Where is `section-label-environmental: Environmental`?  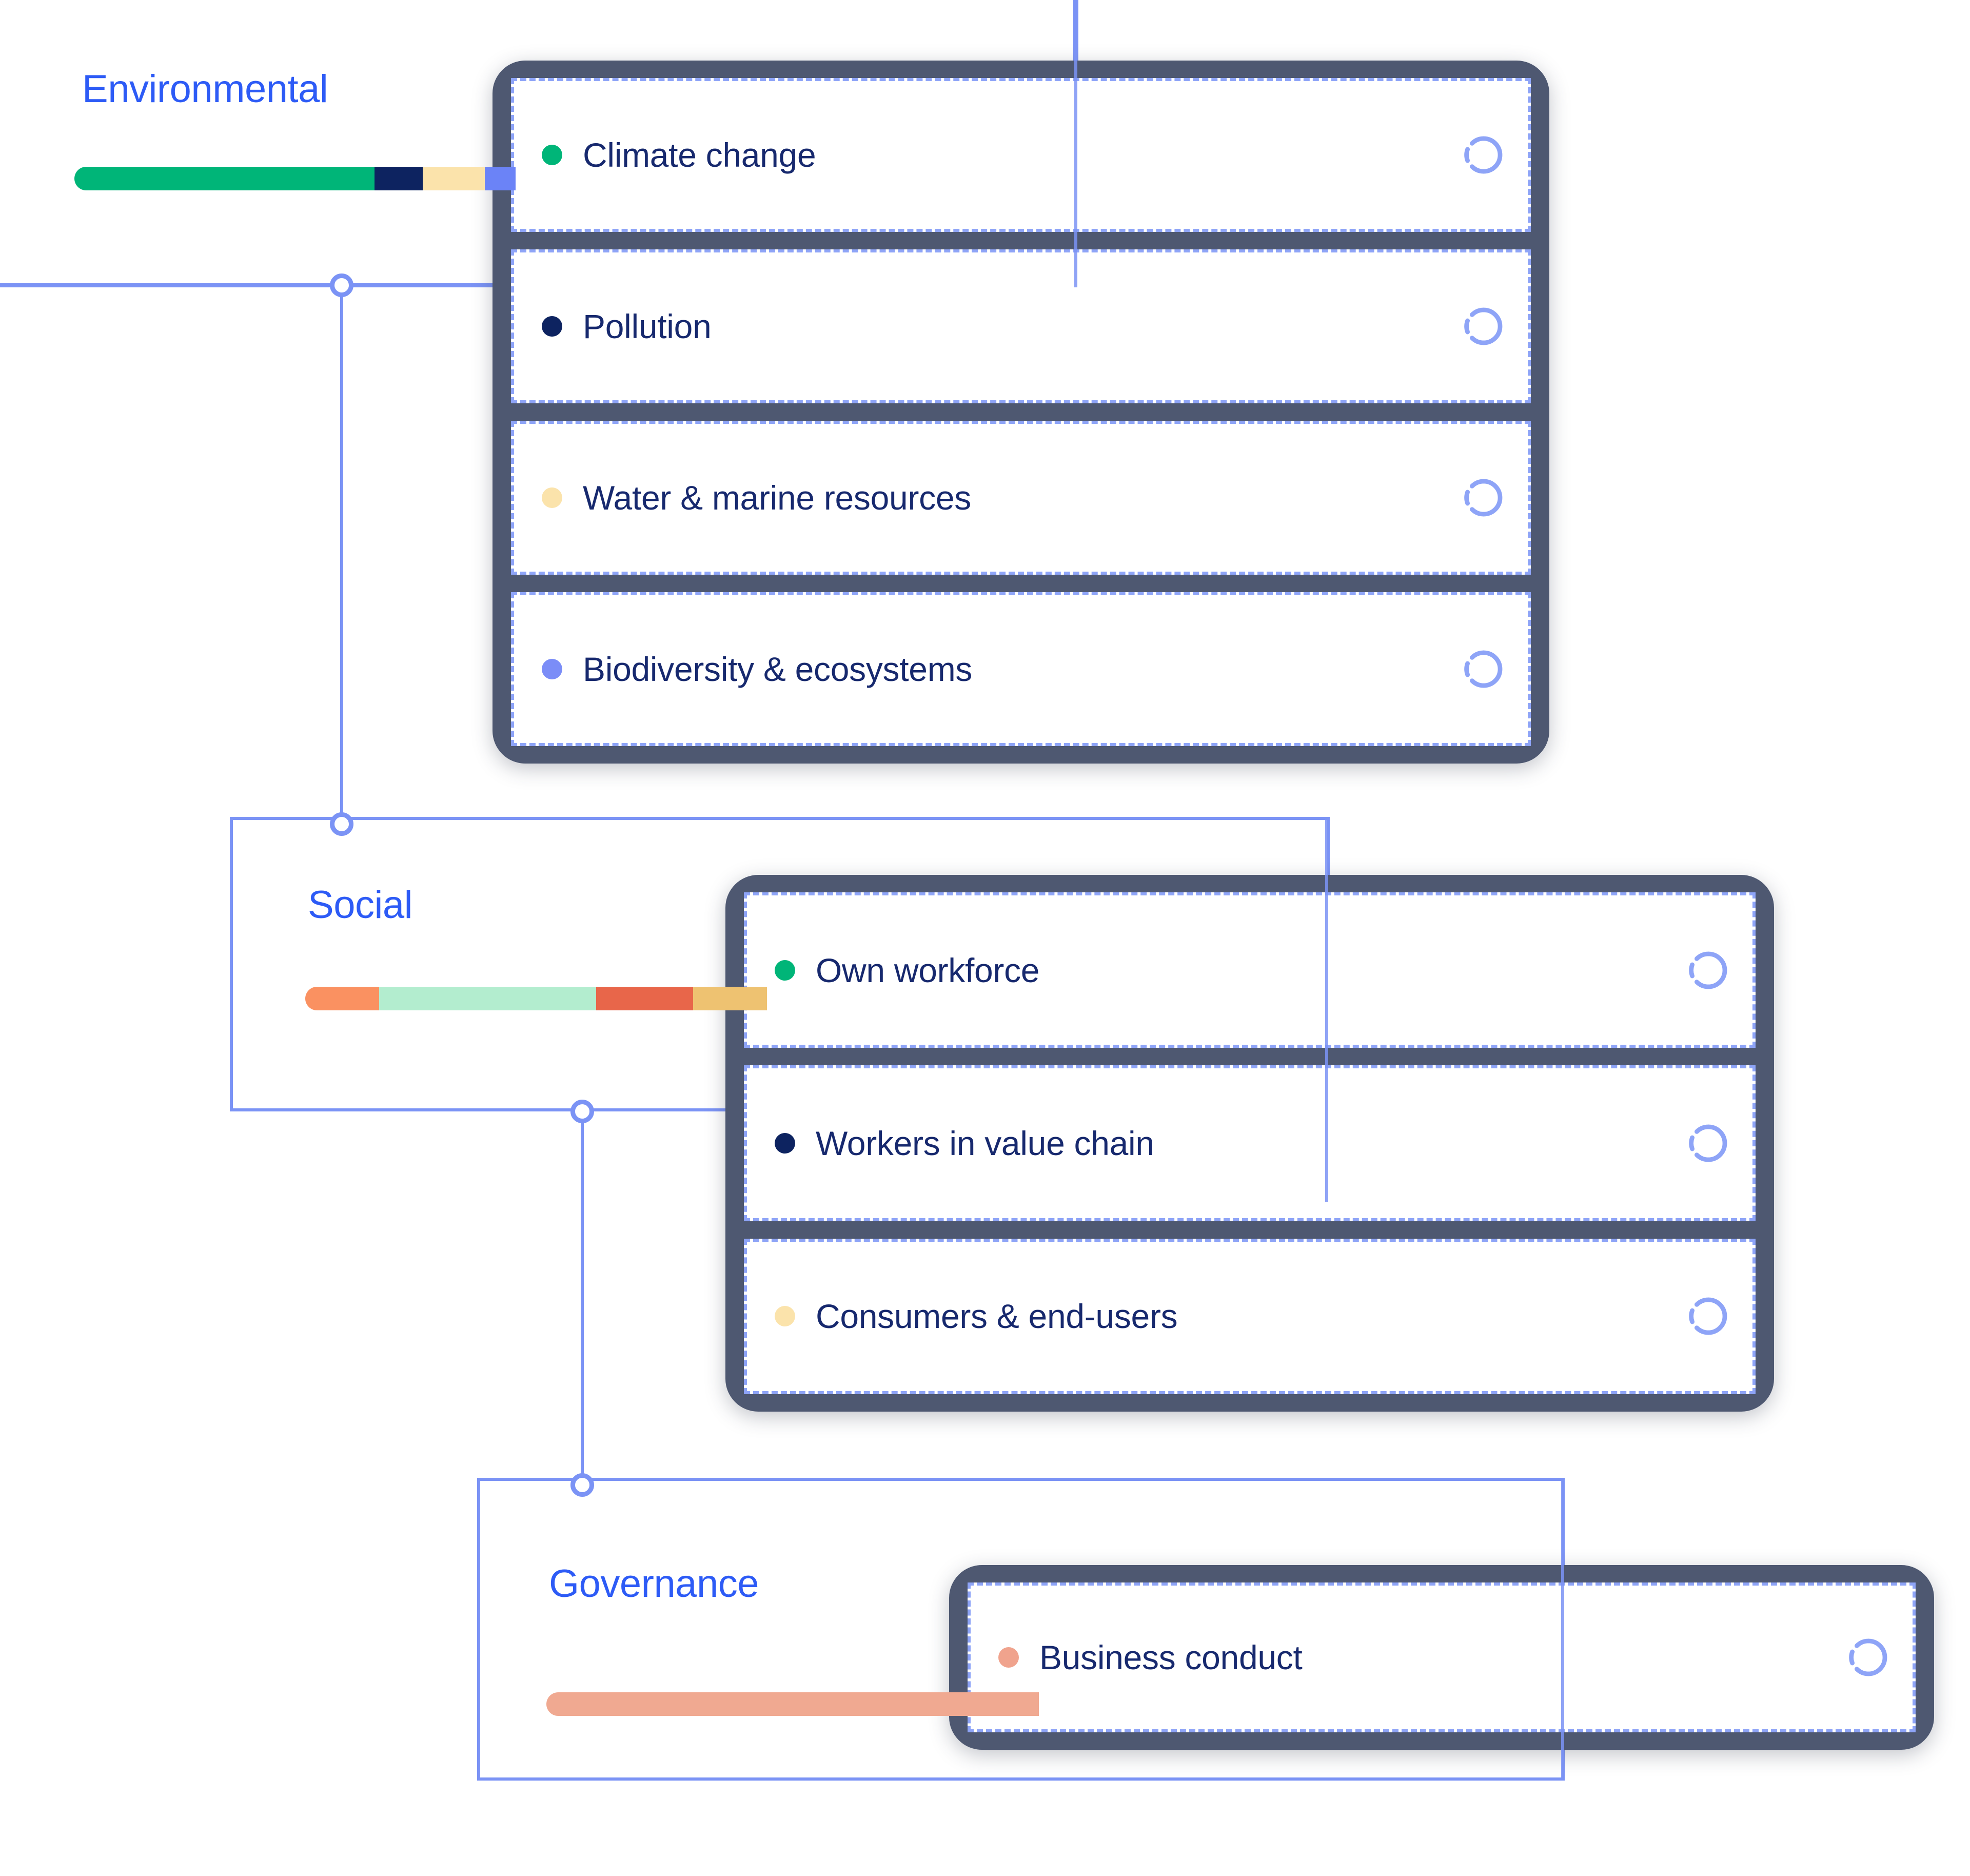
section-label-environmental: Environmental is located at coordinates (205, 89).